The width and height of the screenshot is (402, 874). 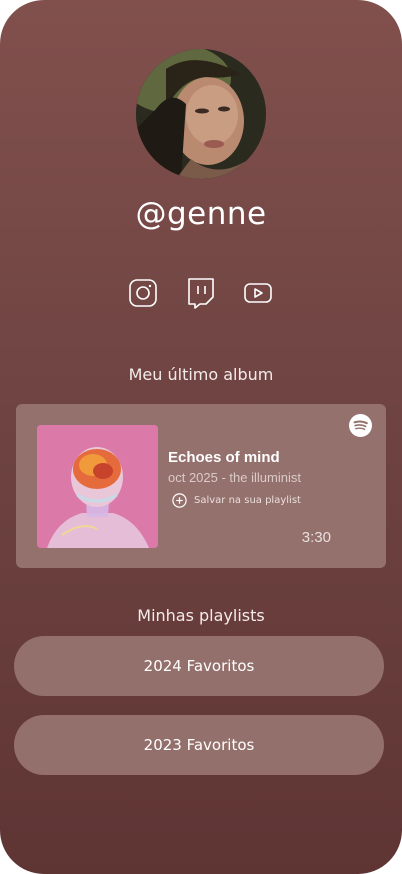 What do you see at coordinates (201, 374) in the screenshot?
I see `latest-album-title: Meu último album` at bounding box center [201, 374].